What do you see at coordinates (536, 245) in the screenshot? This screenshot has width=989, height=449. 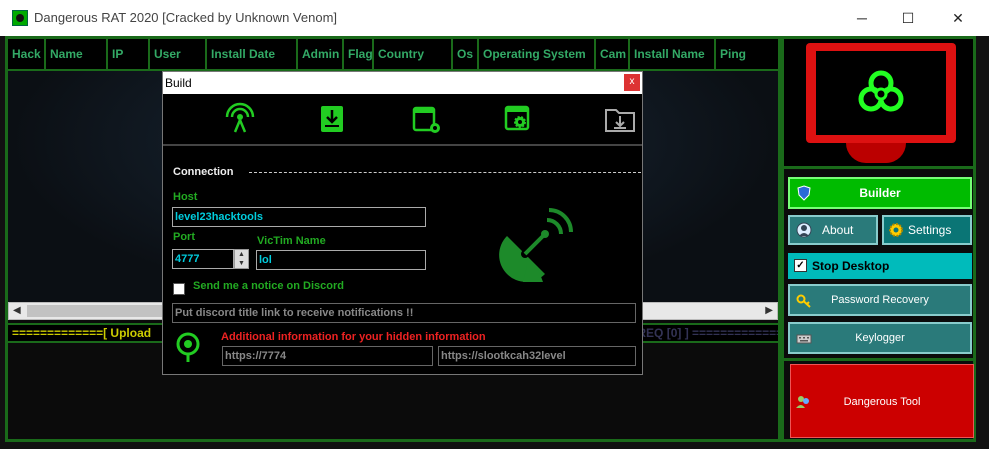 I see `satellite-dish-icon` at bounding box center [536, 245].